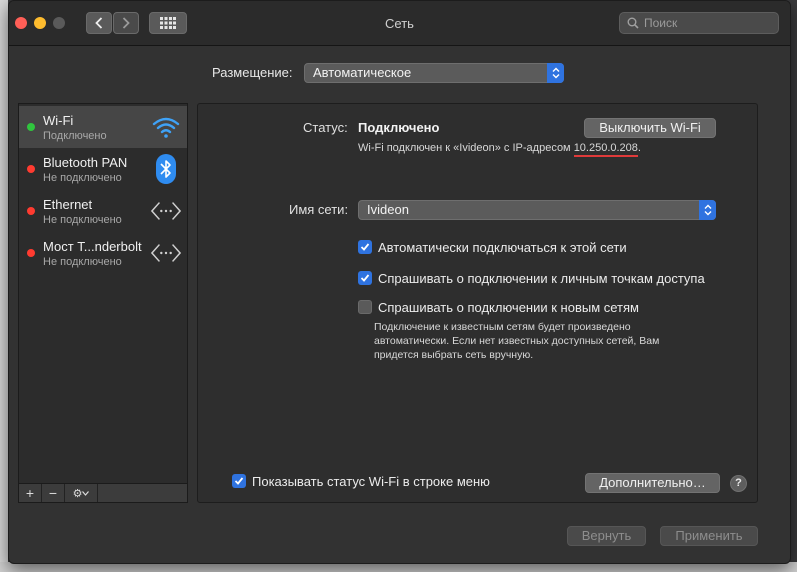 This screenshot has height=572, width=797. I want to click on checkbox-label: Спрашивать о подключении к новым сетям, so click(508, 307).